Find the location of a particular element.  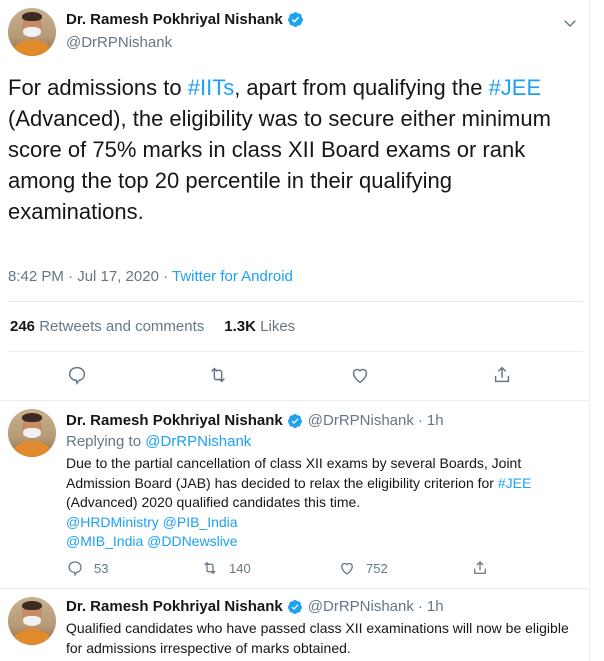

share-button is located at coordinates (485, 568).